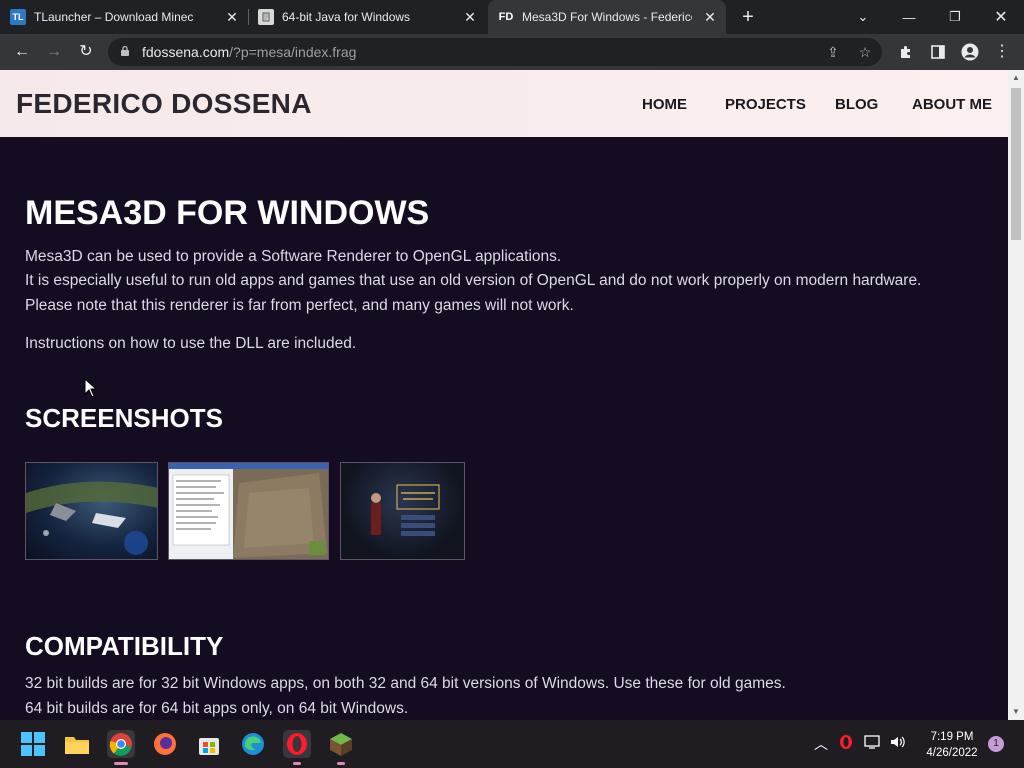 Image resolution: width=1024 pixels, height=768 pixels. I want to click on windows-taskbar: ︿ 7:19 PM 4/26/2022 1, so click(512, 744).